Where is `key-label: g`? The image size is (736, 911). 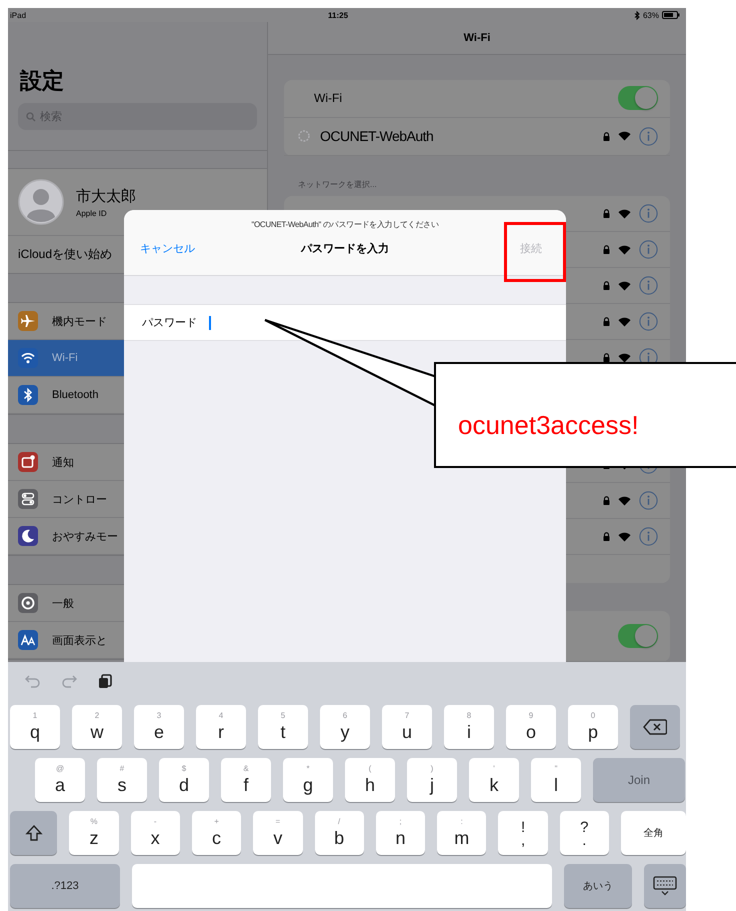
key-label: g is located at coordinates (307, 785).